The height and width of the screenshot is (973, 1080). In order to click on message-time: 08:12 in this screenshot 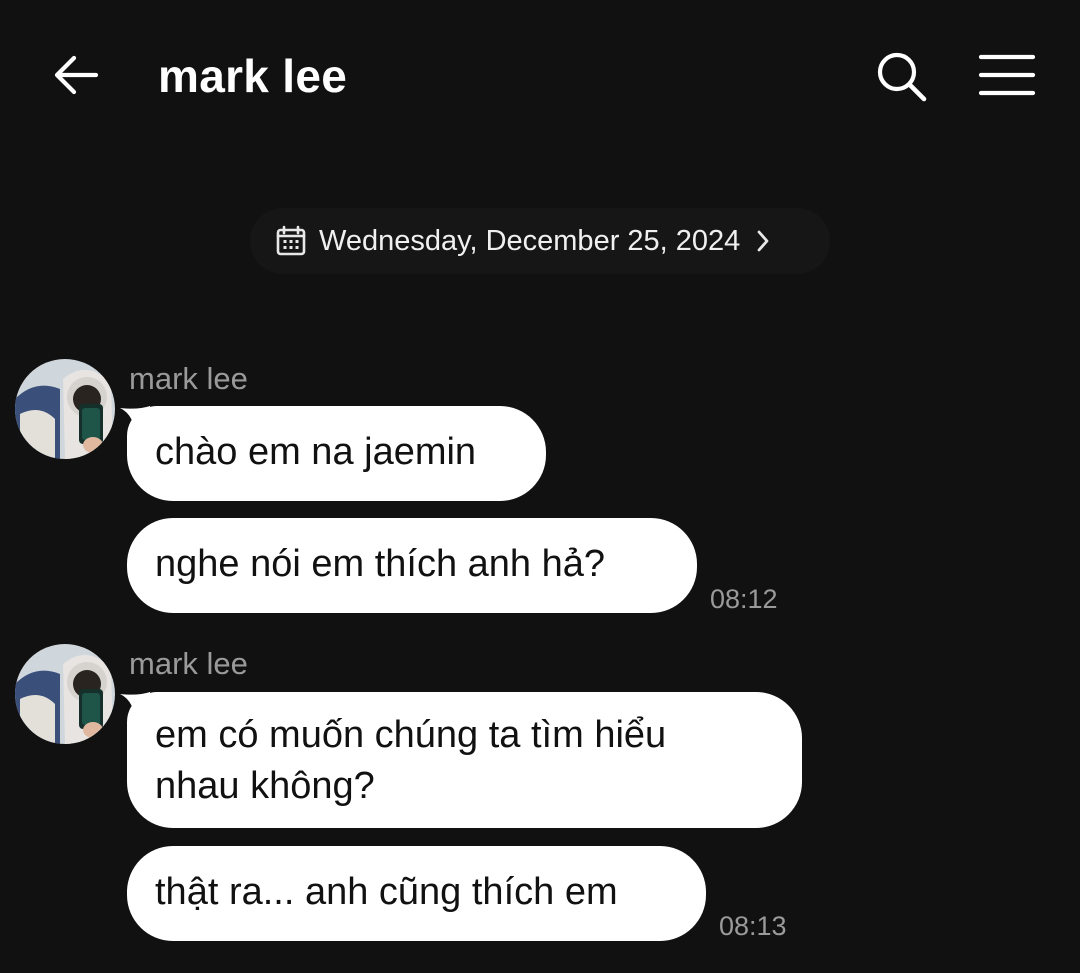, I will do `click(744, 599)`.